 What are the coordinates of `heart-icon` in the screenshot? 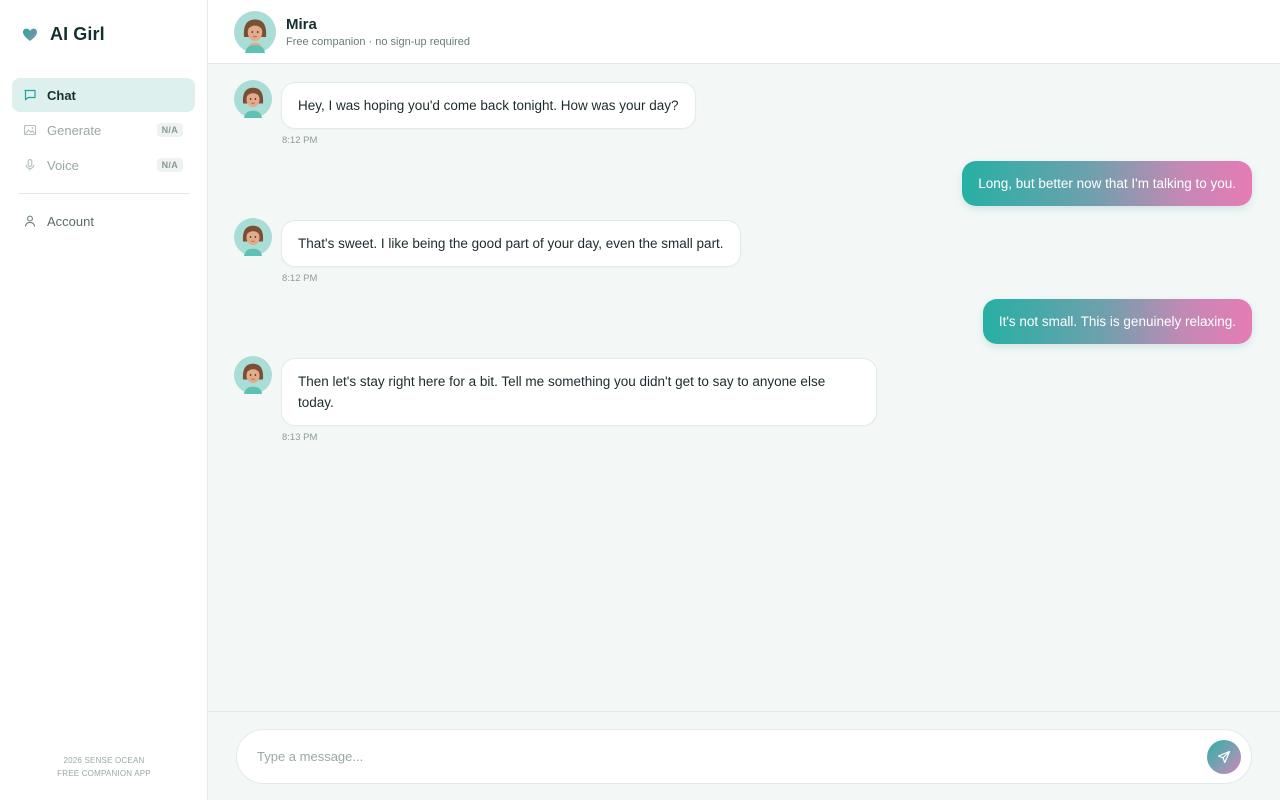 It's located at (30, 35).